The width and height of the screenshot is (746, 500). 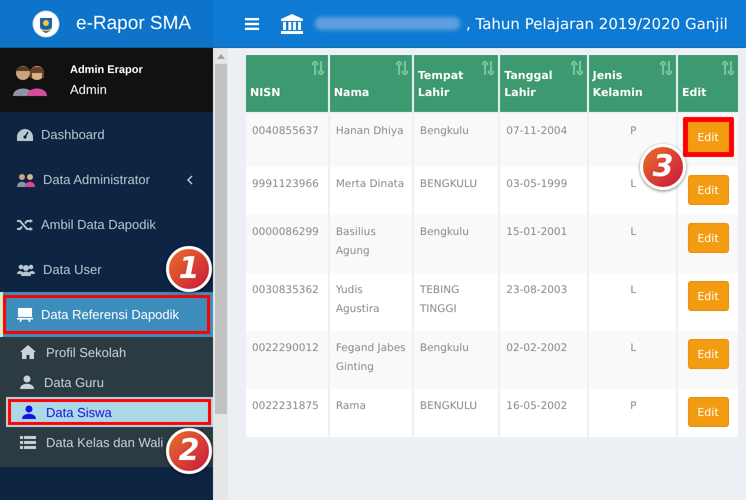 What do you see at coordinates (106, 179) in the screenshot?
I see `sidebar-menu-item: Data Administrator` at bounding box center [106, 179].